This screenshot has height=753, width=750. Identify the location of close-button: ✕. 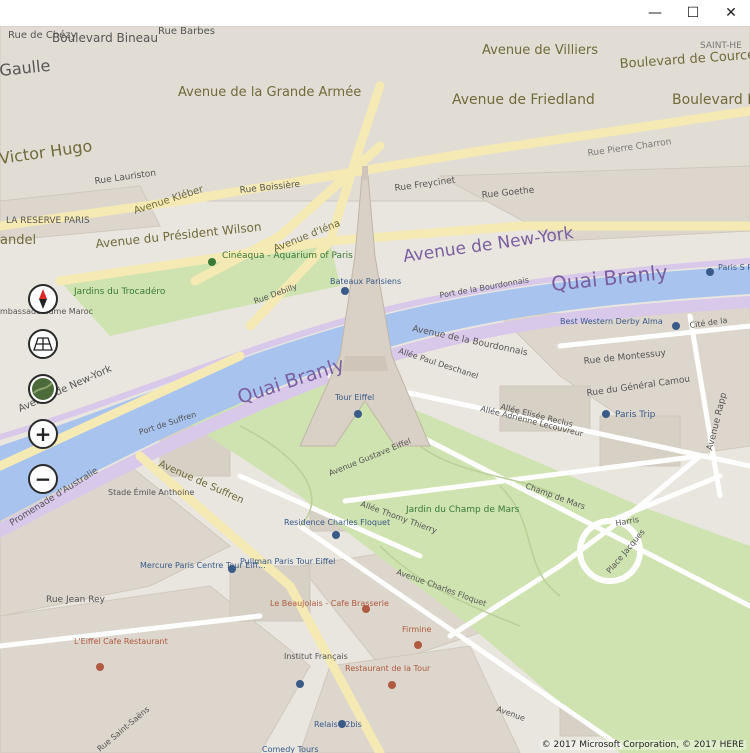
(731, 13).